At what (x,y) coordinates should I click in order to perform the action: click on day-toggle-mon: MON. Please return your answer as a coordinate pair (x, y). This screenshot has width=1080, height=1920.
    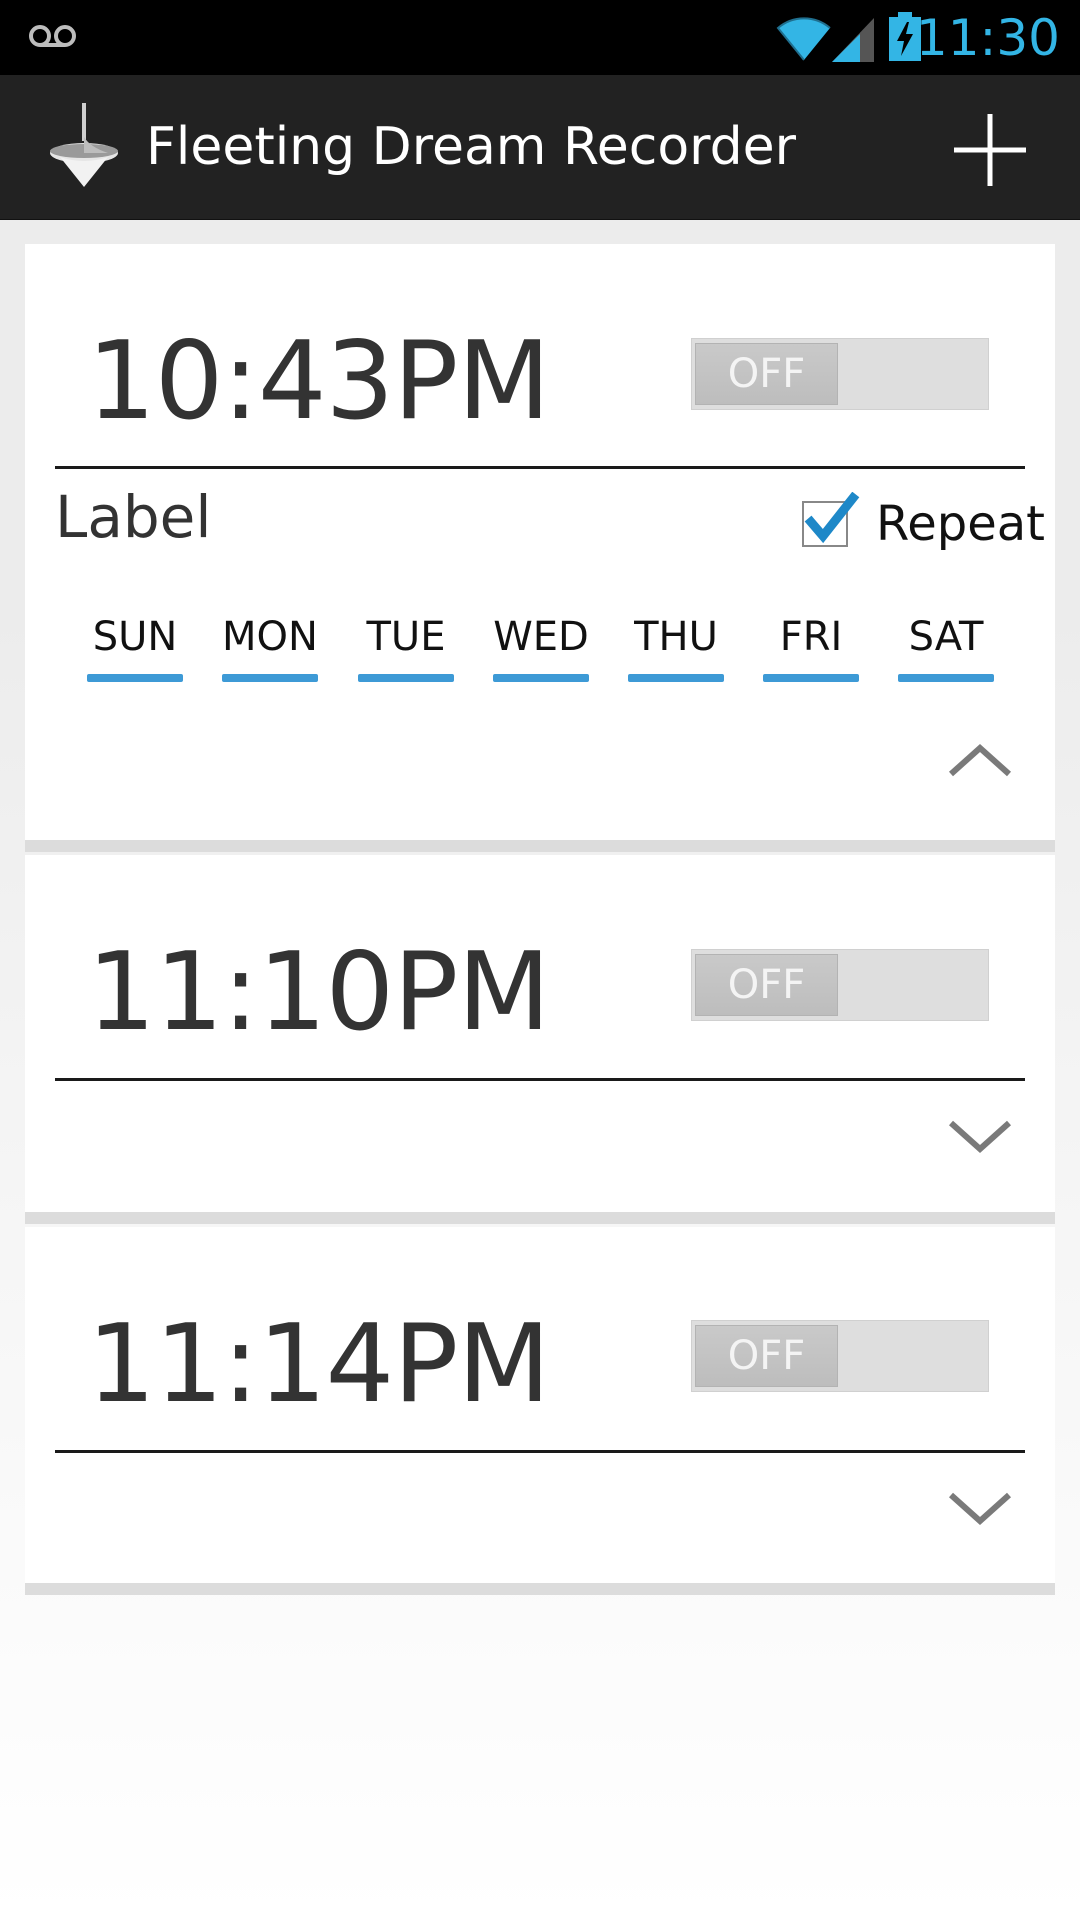
    Looking at the image, I should click on (270, 646).